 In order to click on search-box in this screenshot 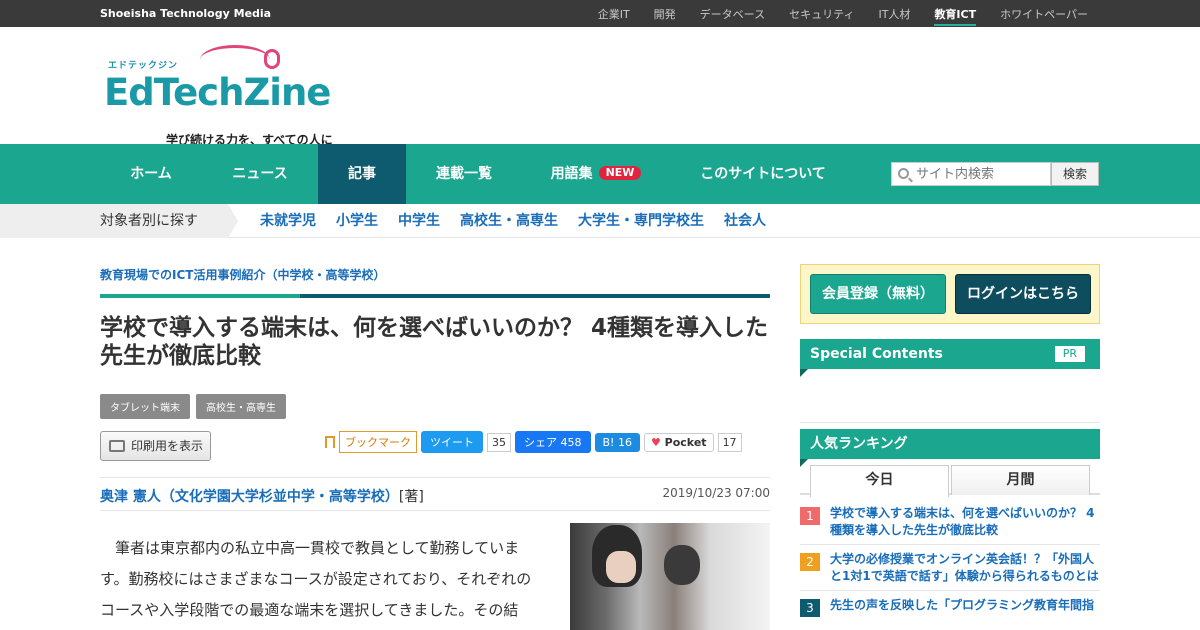, I will do `click(971, 174)`.